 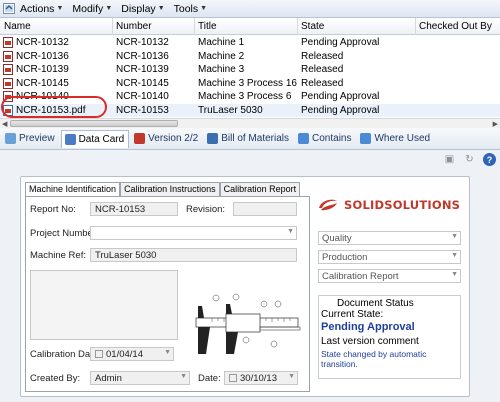 I want to click on notes-textarea, so click(x=104, y=305).